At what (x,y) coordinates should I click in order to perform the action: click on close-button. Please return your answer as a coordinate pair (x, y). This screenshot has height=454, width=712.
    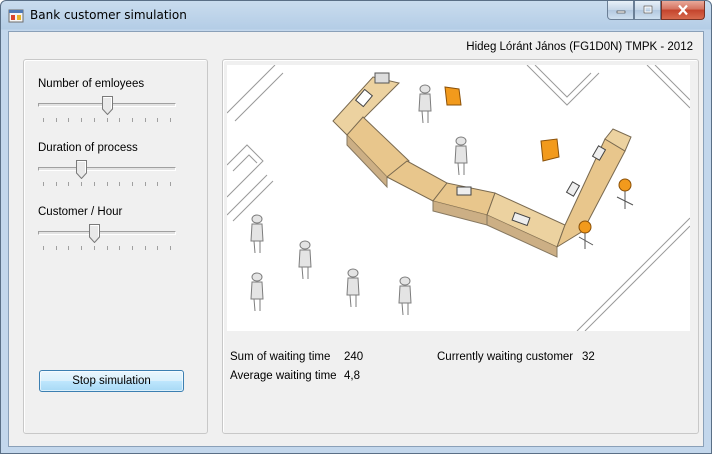
    Looking at the image, I should click on (683, 10).